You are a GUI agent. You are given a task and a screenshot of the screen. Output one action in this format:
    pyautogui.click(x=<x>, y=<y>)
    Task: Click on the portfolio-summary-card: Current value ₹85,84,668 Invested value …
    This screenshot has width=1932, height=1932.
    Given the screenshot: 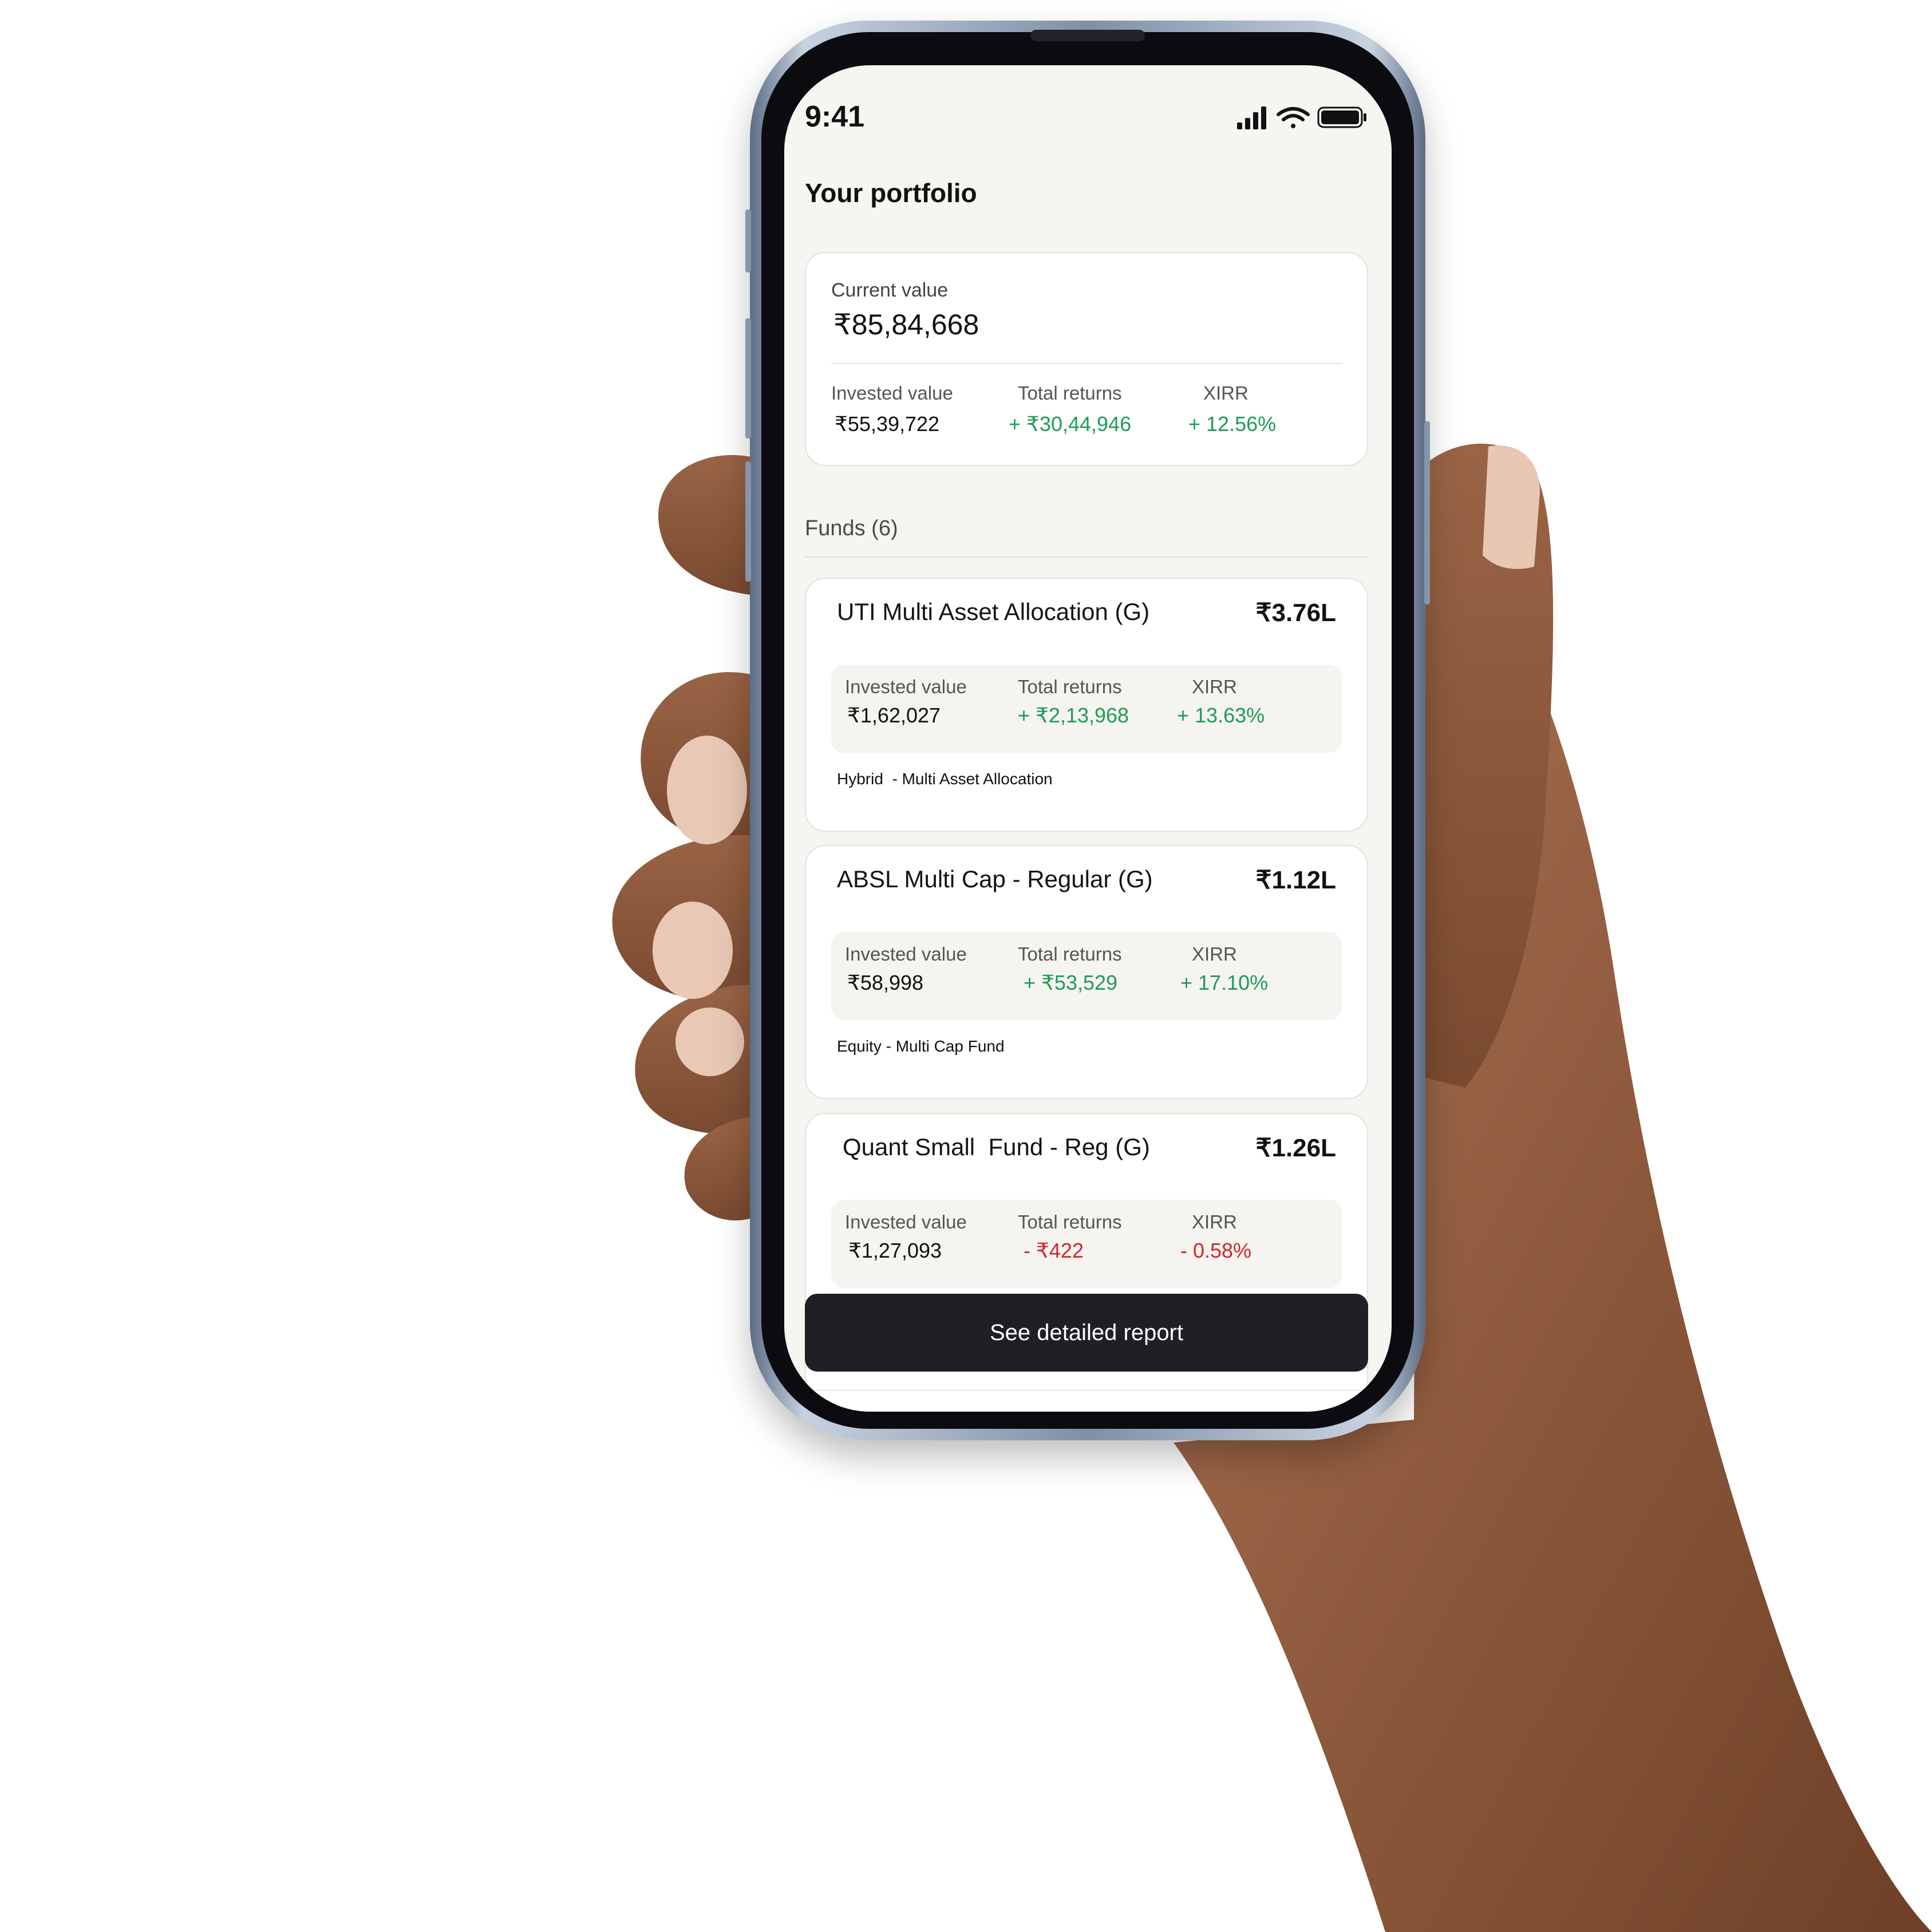 What is the action you would take?
    pyautogui.click(x=1086, y=359)
    